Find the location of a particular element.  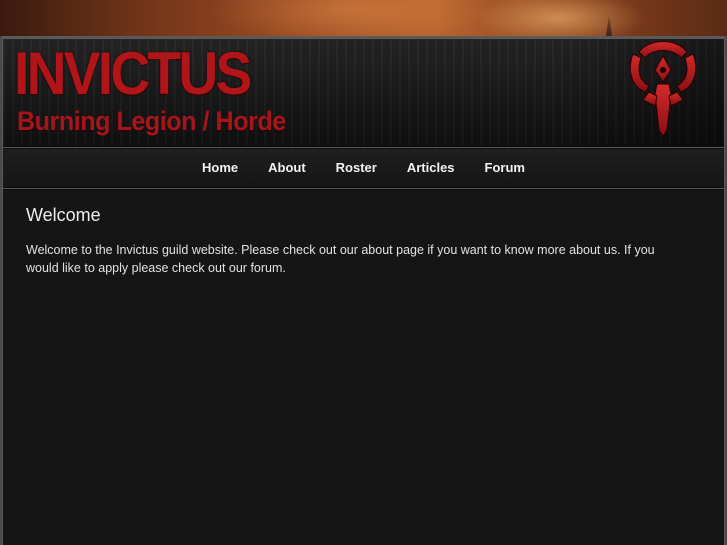

main-nav: Home About Roster Articles Forum is located at coordinates (363, 168).